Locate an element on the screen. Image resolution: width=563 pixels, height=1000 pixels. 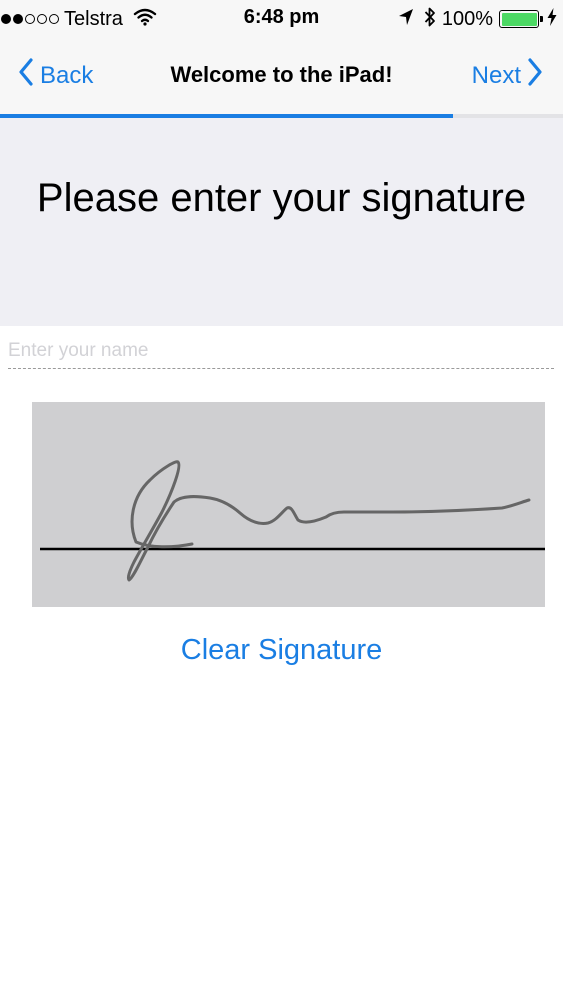
name-input-underline is located at coordinates (281, 368).